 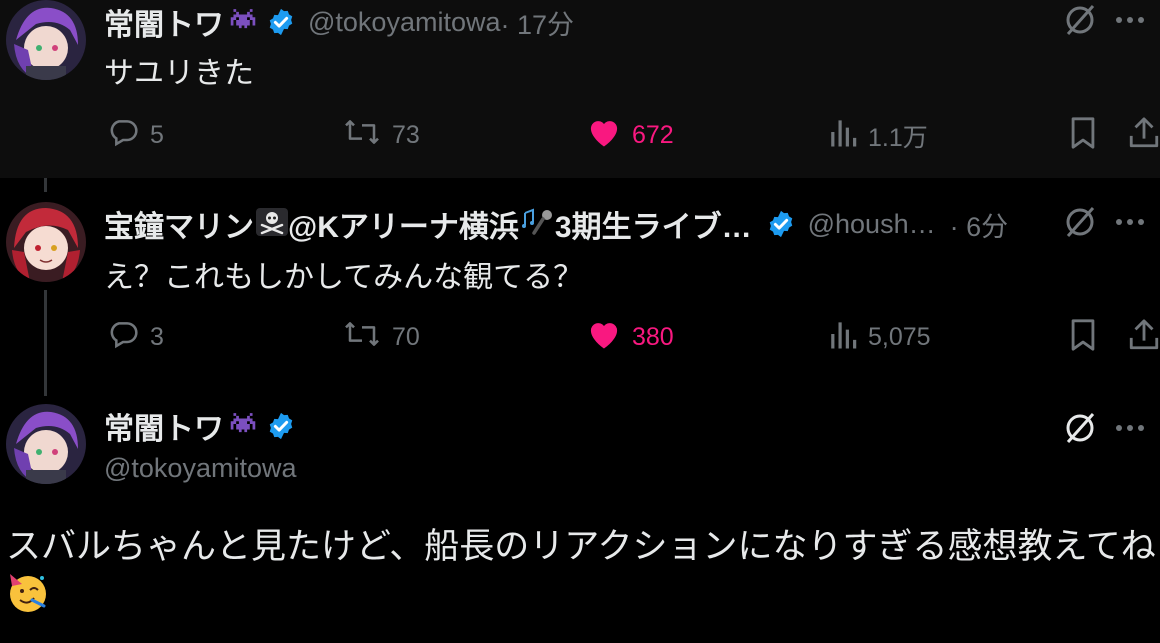 What do you see at coordinates (581, 546) in the screenshot?
I see `tweet-text: スバルちゃんと見たけど、船長のリアクションになりすぎる感想教えてね` at bounding box center [581, 546].